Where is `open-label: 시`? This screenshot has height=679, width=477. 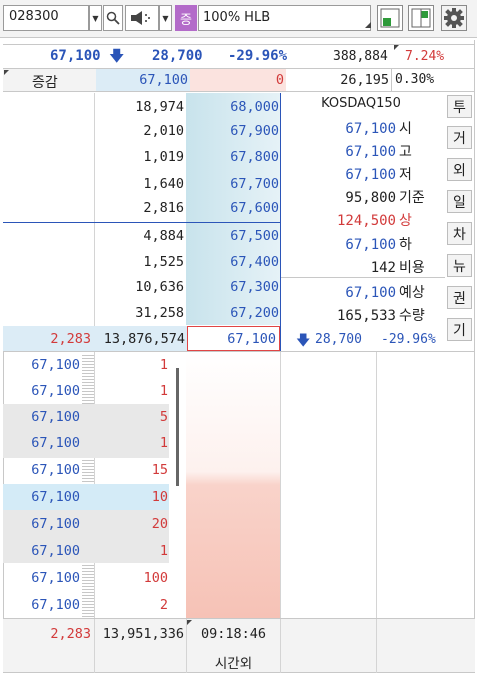
open-label: 시 is located at coordinates (405, 129).